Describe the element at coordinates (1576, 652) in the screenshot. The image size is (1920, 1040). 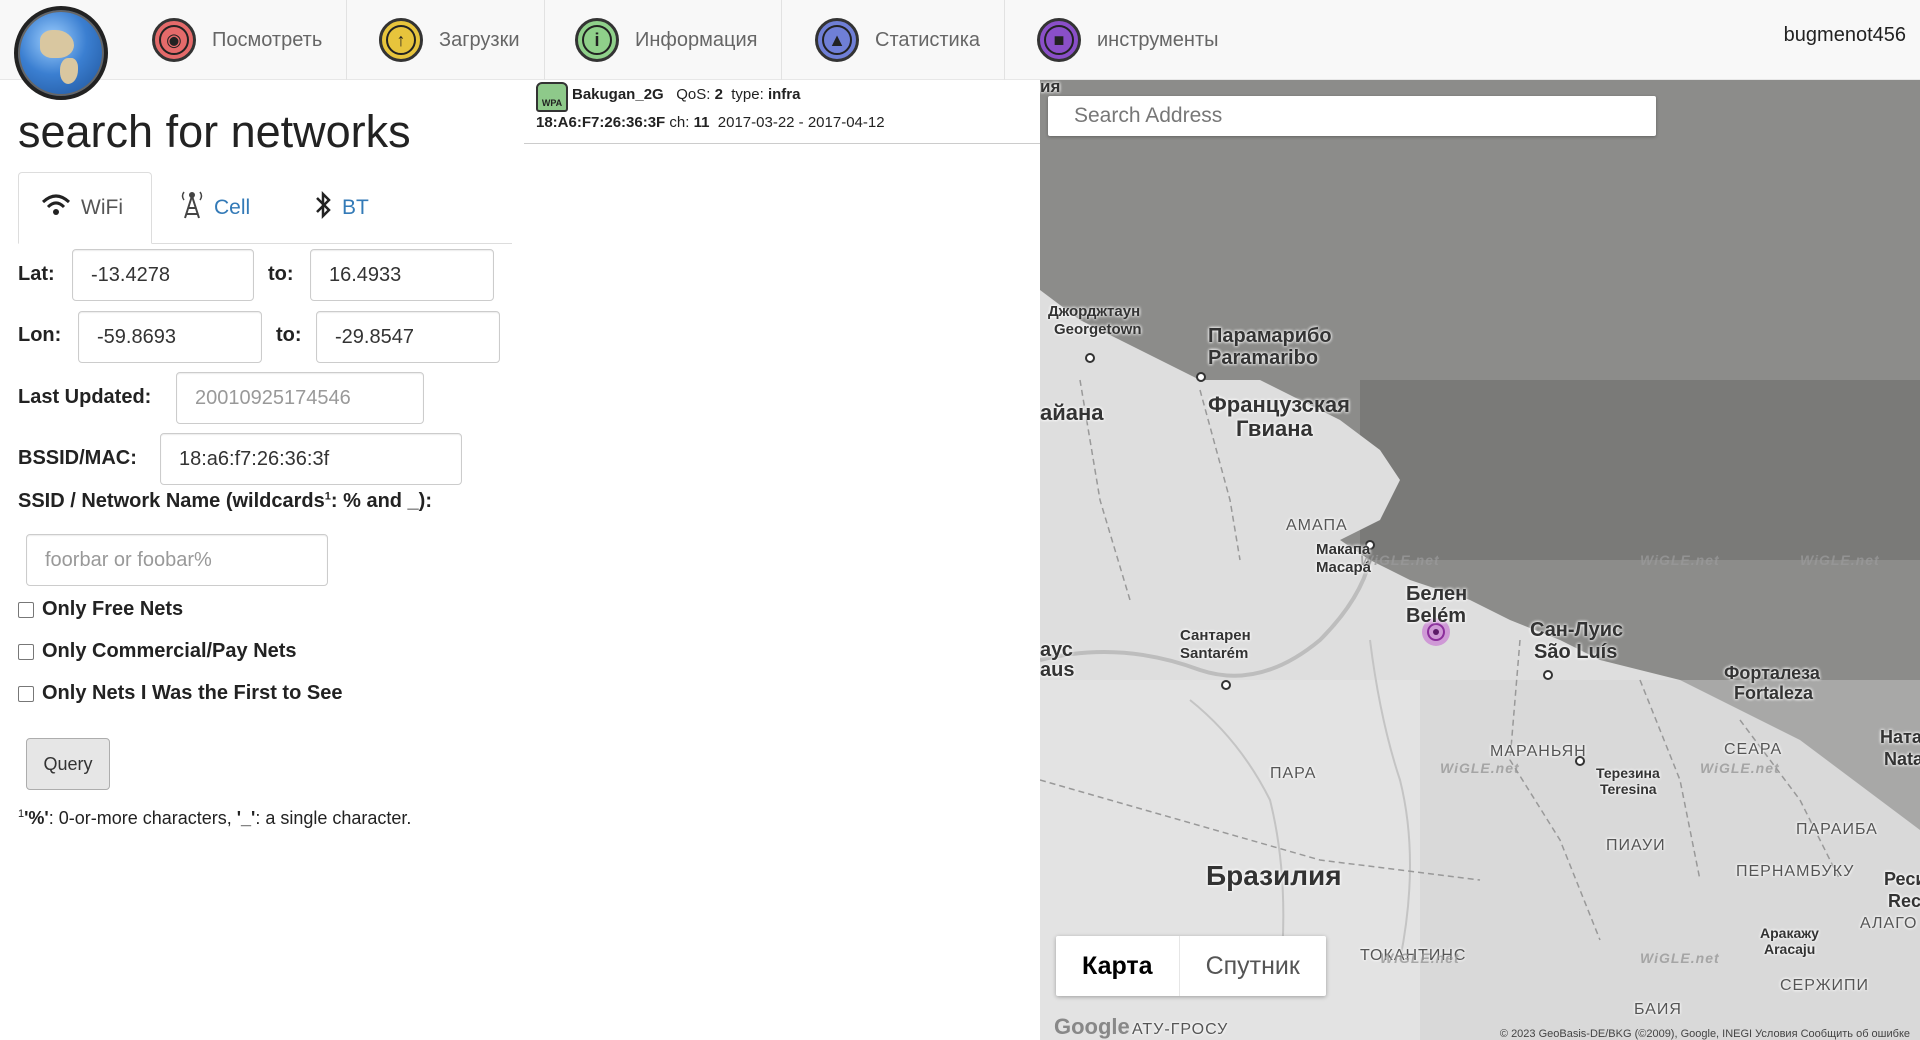
I see `map-label: São Luís` at that location.